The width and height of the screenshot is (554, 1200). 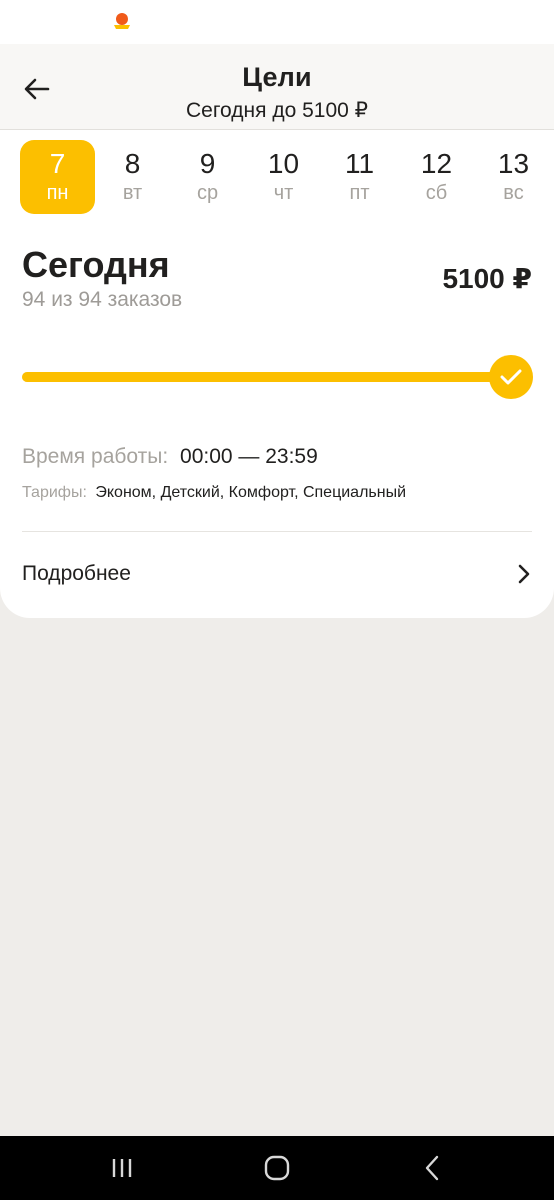 I want to click on recent-apps-button, so click(x=122, y=1168).